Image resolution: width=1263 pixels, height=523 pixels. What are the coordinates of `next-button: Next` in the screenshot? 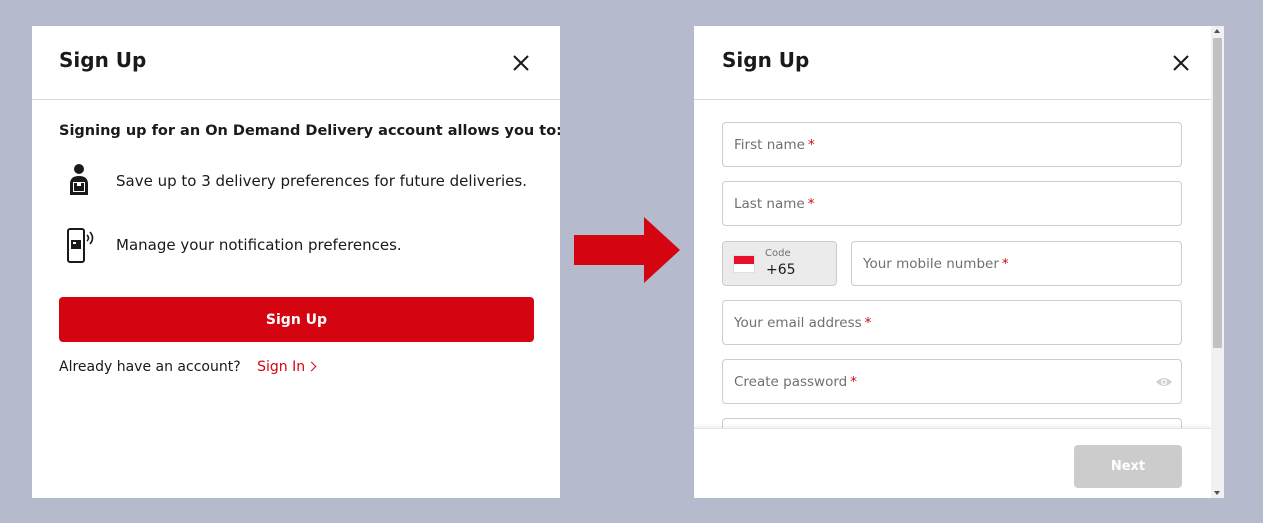 It's located at (1128, 466).